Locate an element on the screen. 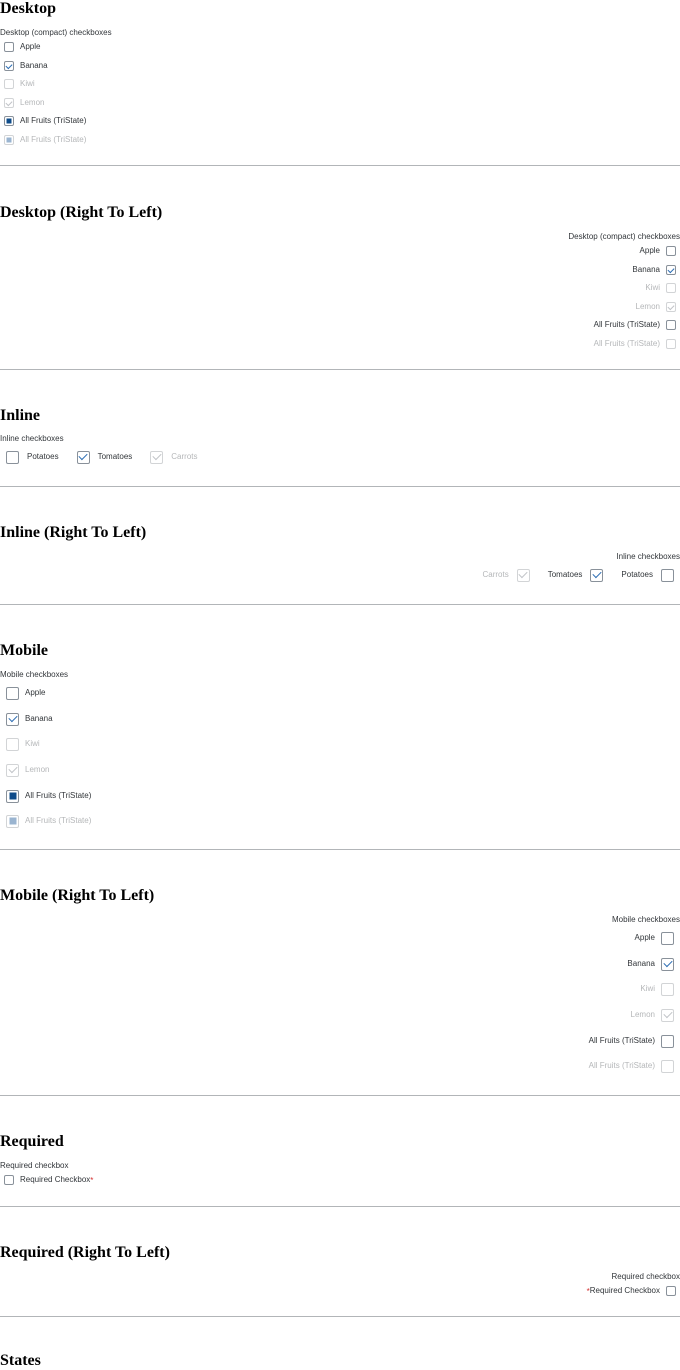 This screenshot has width=680, height=1370. section-title-required: Required is located at coordinates (32, 1142).